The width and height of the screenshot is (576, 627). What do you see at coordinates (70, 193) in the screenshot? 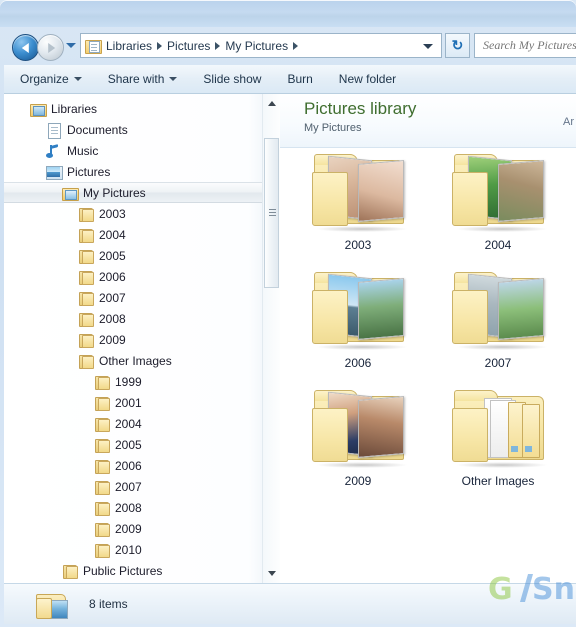
I see `my-pictures-icon` at bounding box center [70, 193].